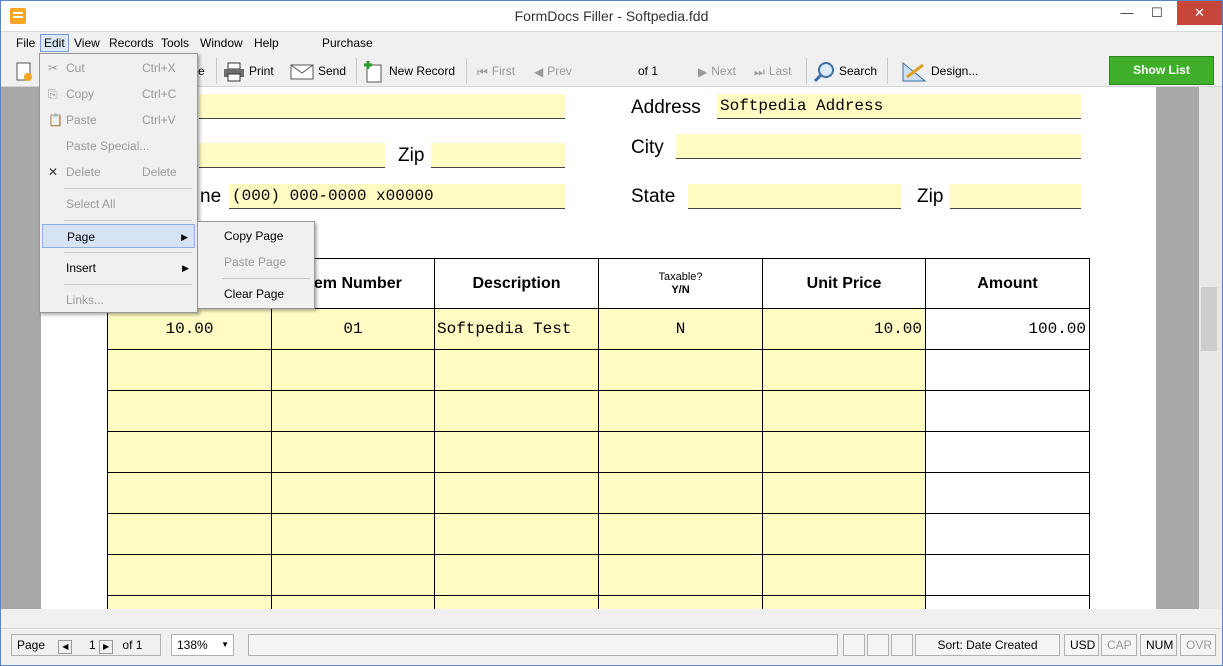 The width and height of the screenshot is (1223, 666). I want to click on page-prev-icon: ◀, so click(65, 647).